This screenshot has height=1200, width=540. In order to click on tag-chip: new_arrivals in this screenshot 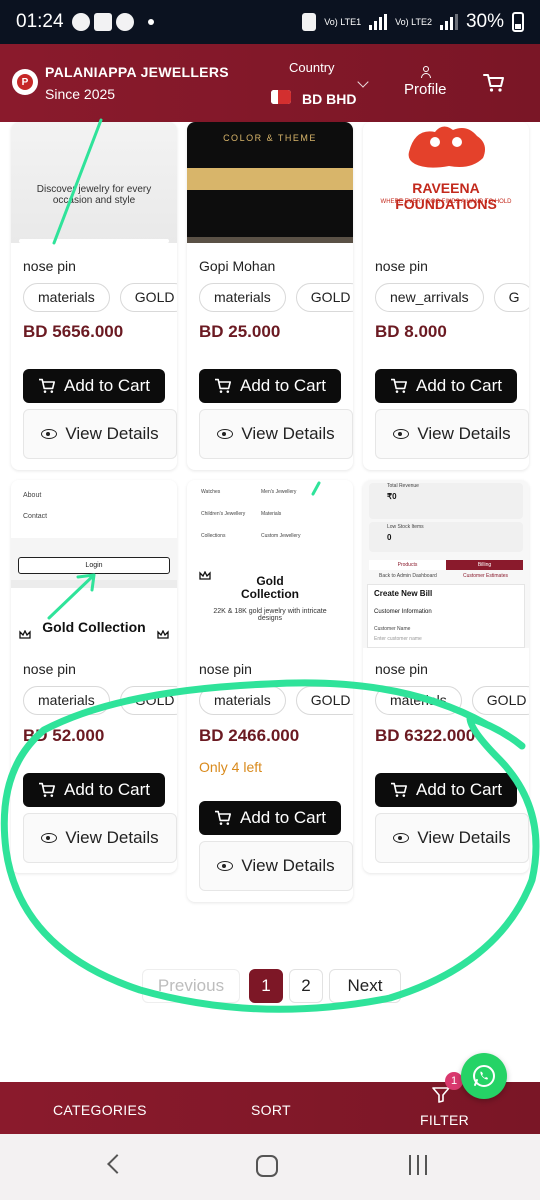, I will do `click(429, 297)`.